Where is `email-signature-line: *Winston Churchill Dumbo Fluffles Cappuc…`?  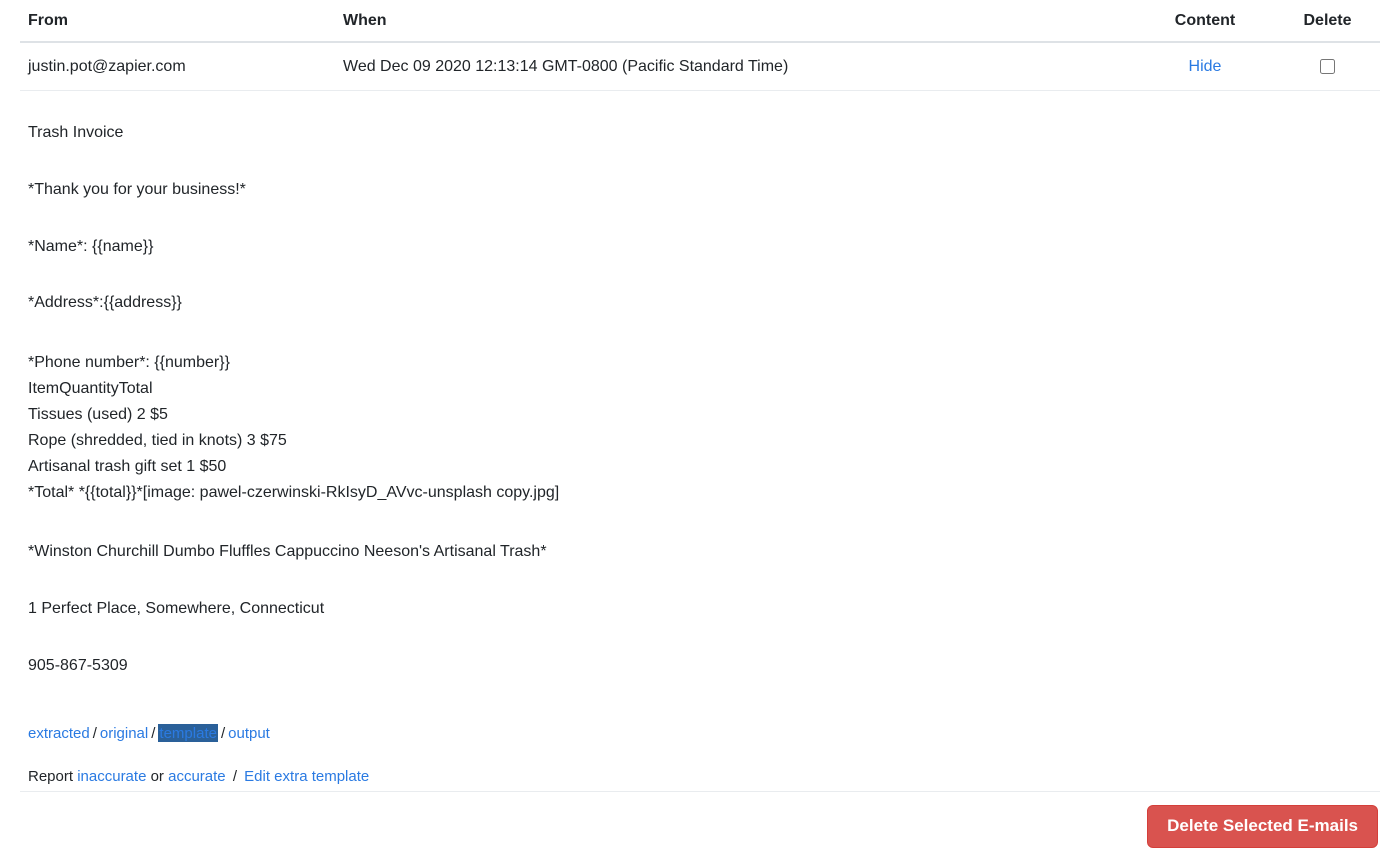
email-signature-line: *Winston Churchill Dumbo Fluffles Cappuc… is located at coordinates (287, 552).